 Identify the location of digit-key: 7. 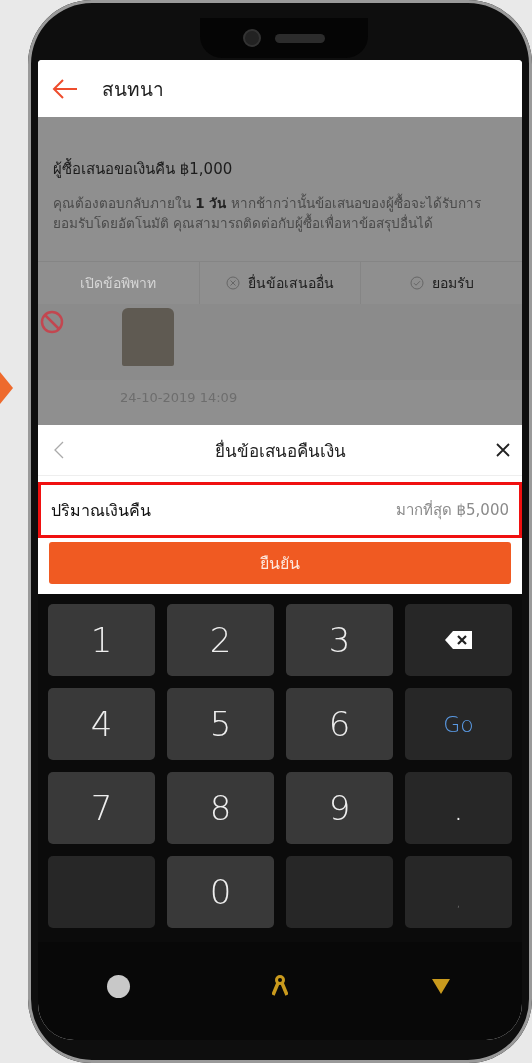
(101, 808).